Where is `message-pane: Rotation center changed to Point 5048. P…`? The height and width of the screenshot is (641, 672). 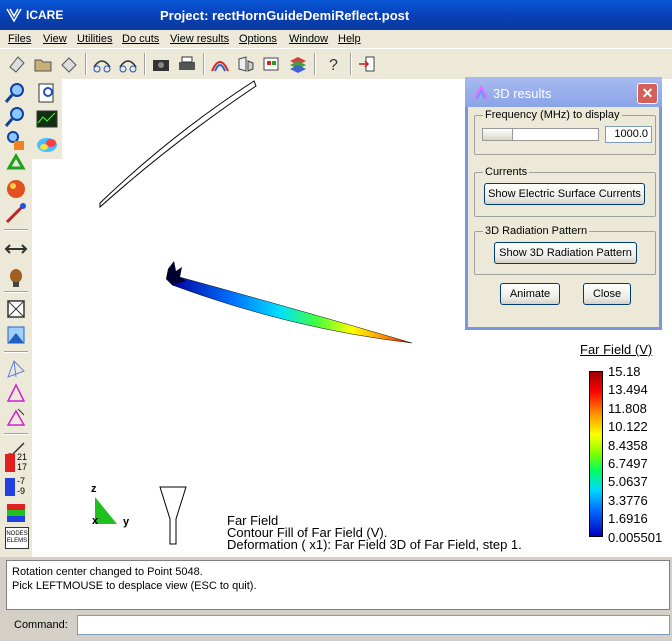
message-pane: Rotation center changed to Point 5048. P… is located at coordinates (338, 585).